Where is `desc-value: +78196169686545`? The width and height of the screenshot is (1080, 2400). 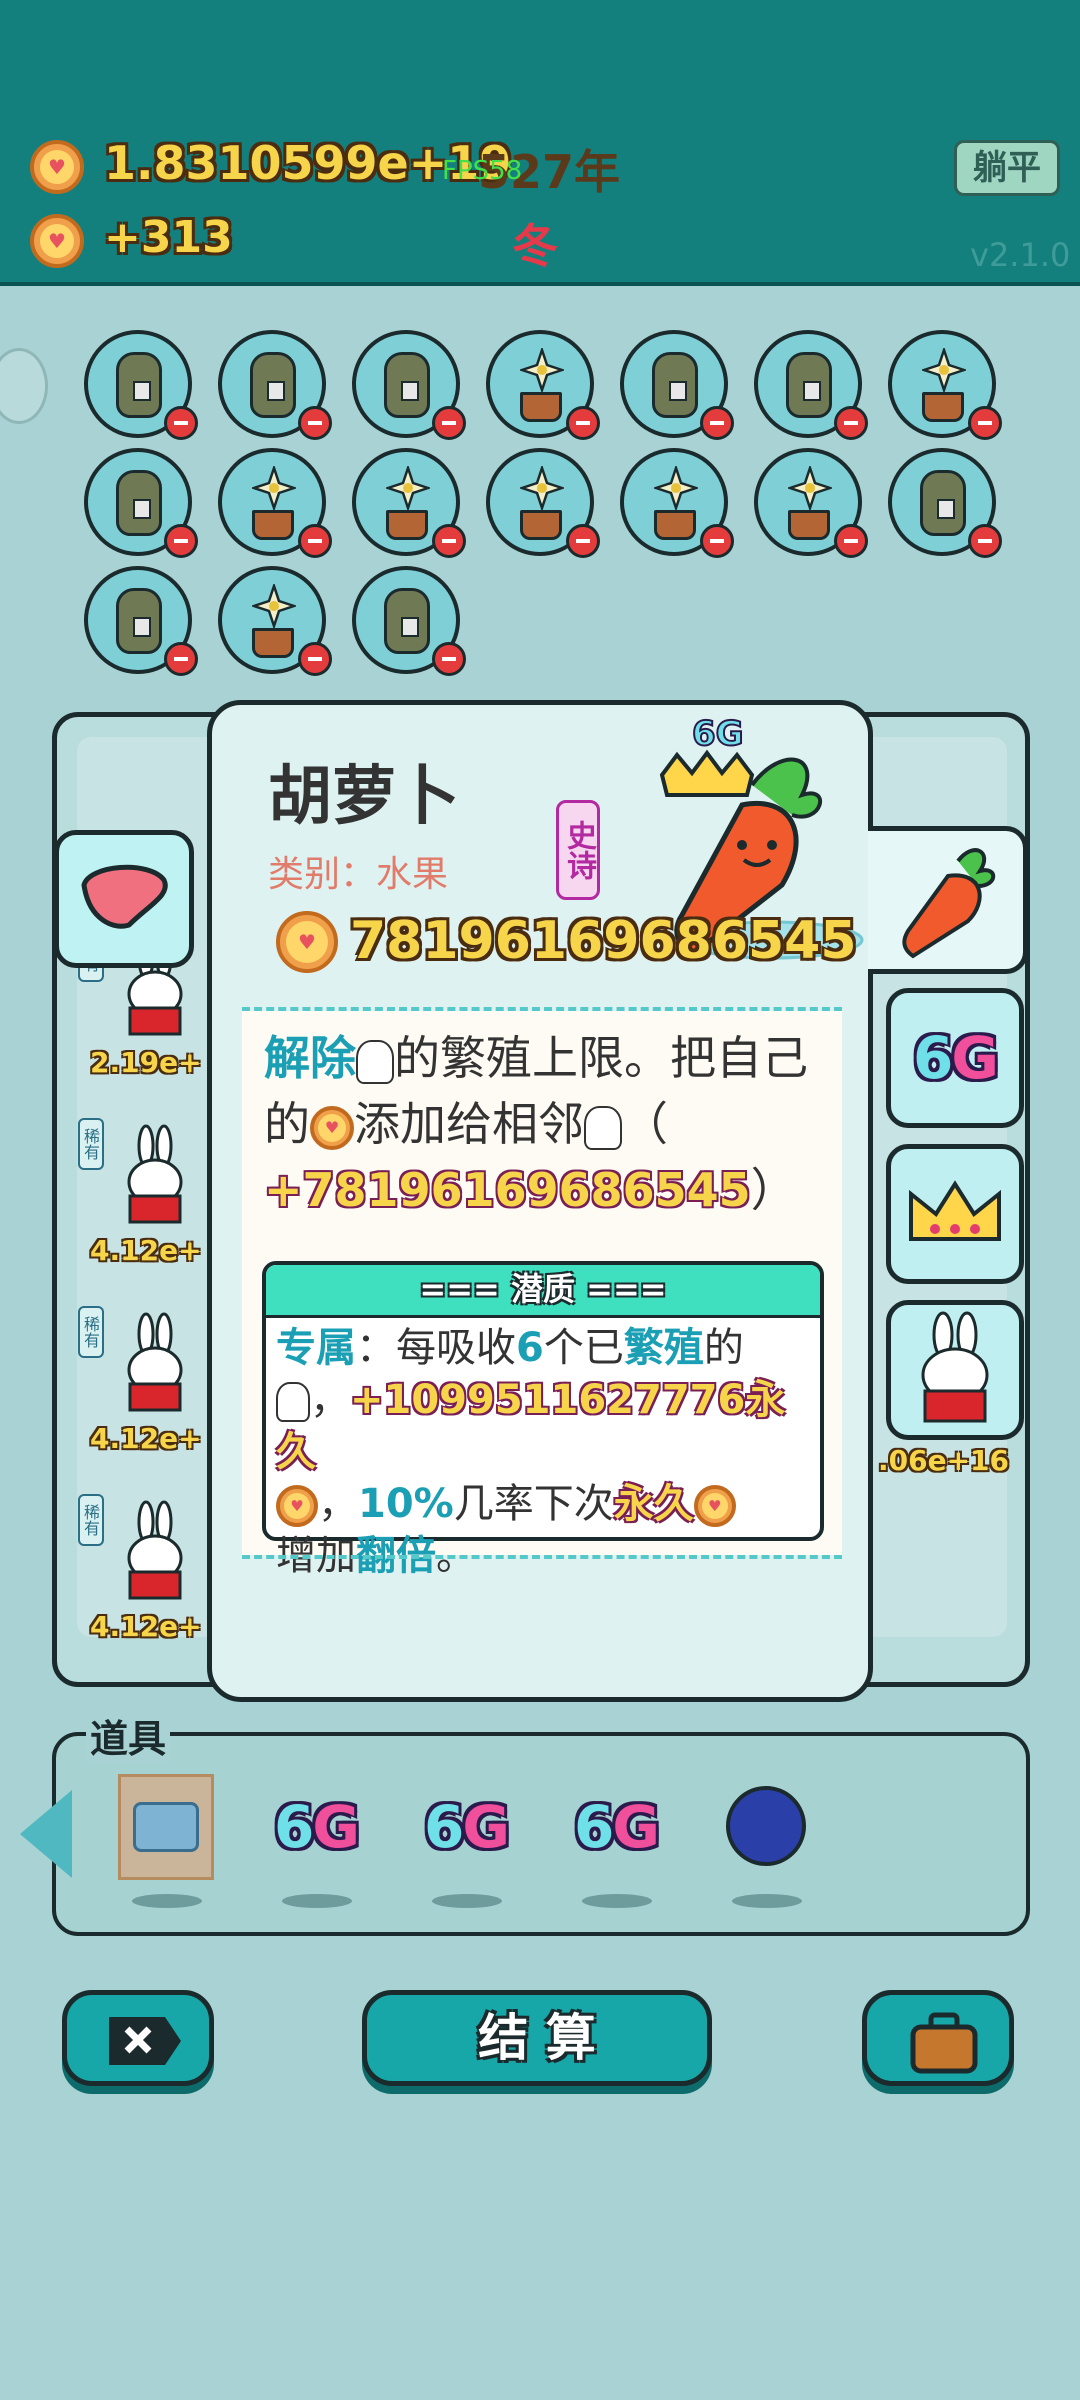
desc-value: +78196169686545 is located at coordinates (507, 1190).